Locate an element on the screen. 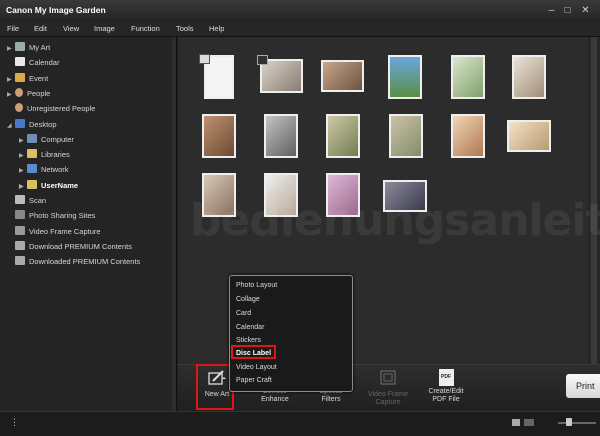 This screenshot has height=436, width=600. sidebar-item-label: Network is located at coordinates (55, 169).